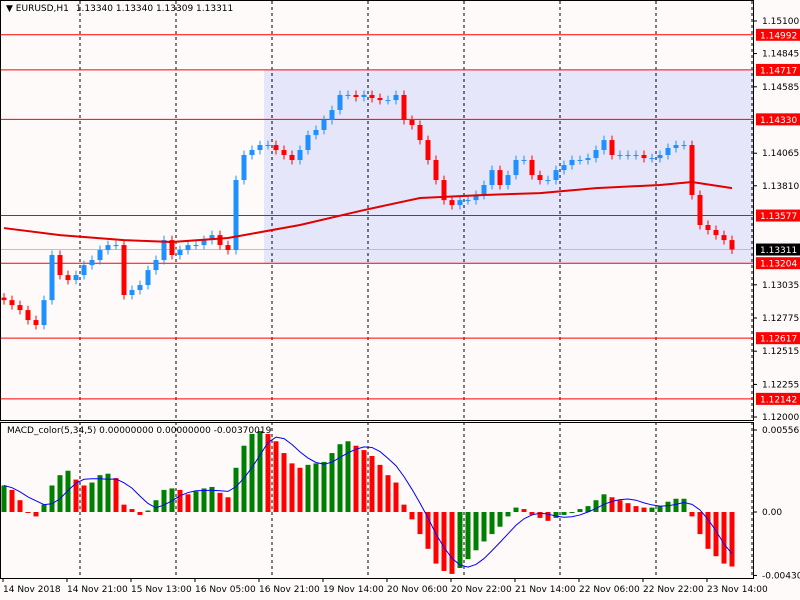 The width and height of the screenshot is (800, 600). I want to click on time-tick-label: 14 Nov 21:00, so click(97, 590).